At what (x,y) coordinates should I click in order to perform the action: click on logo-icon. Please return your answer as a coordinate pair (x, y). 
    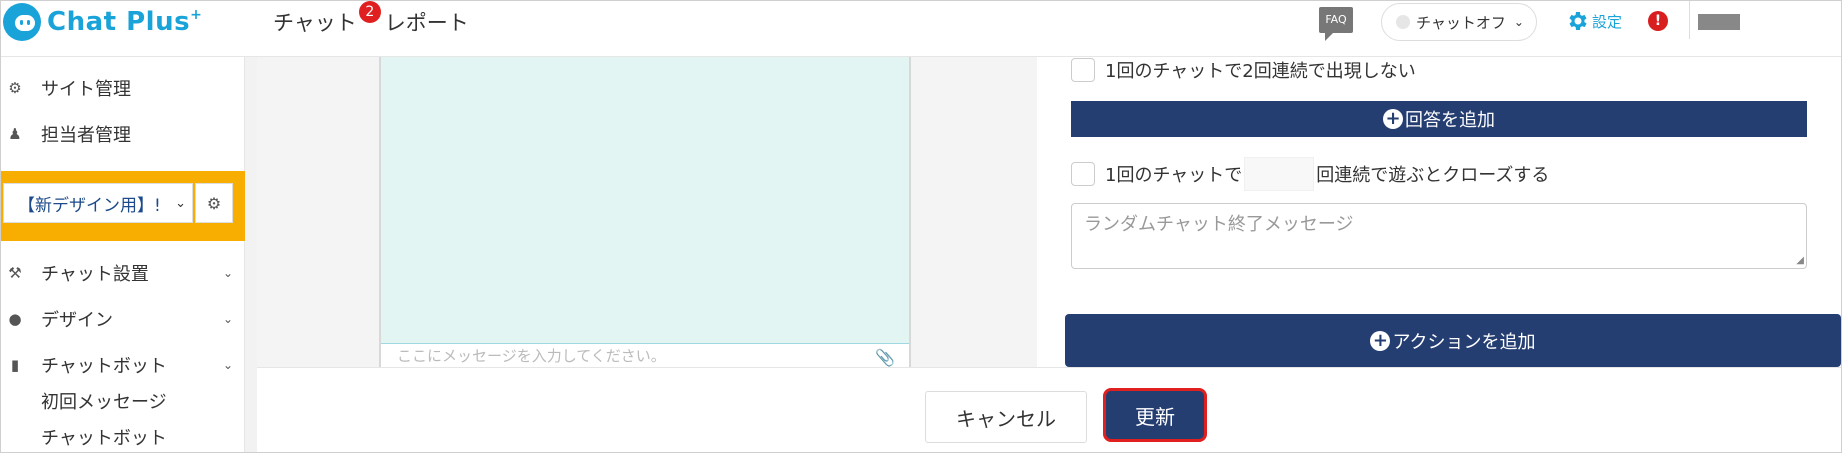
    Looking at the image, I should click on (22, 22).